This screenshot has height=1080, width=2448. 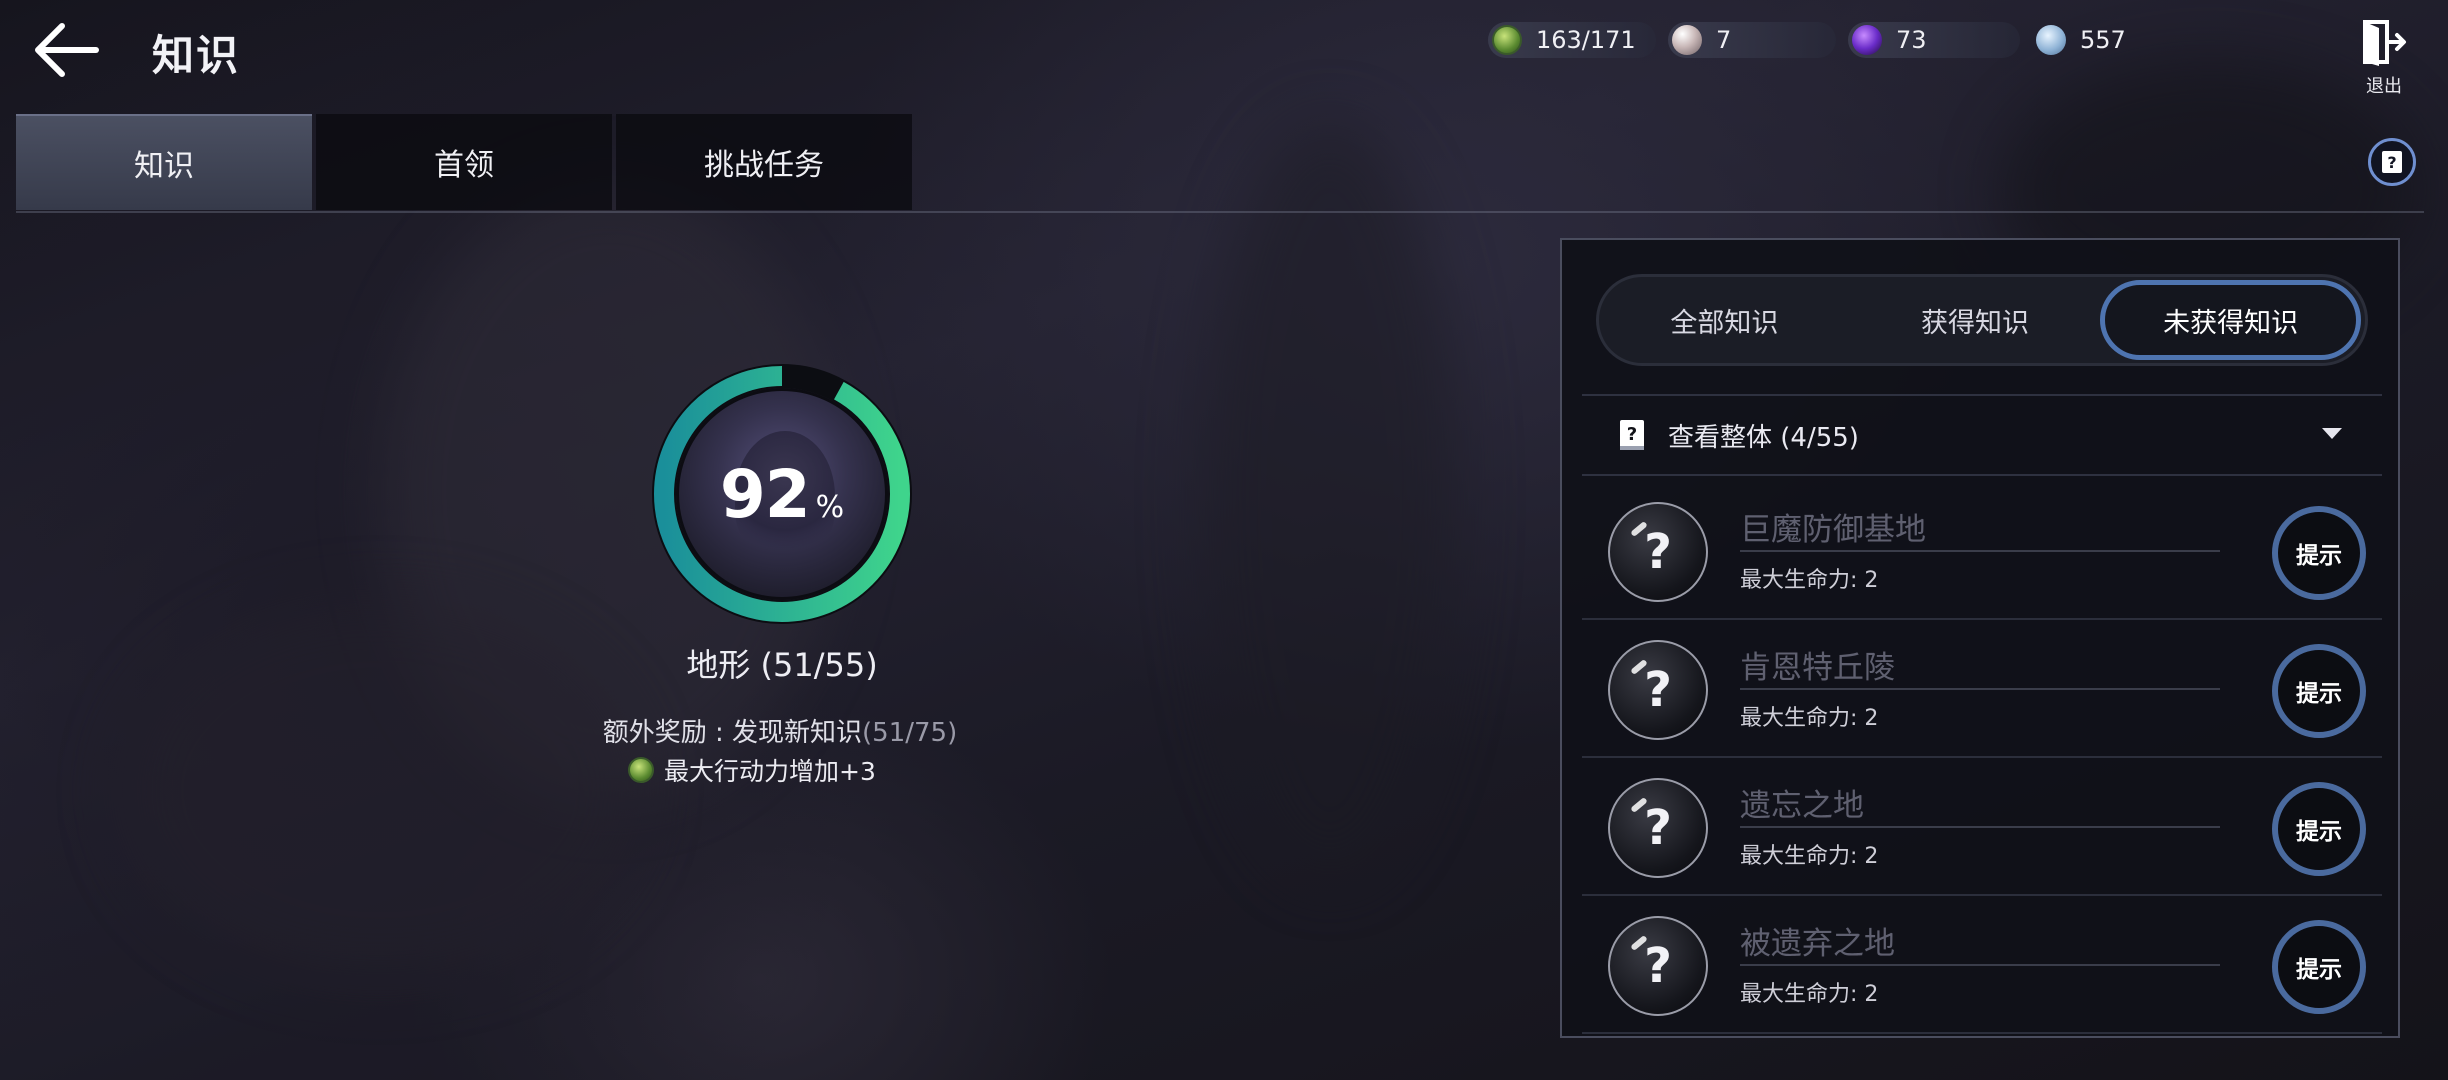 I want to click on list-item: ? 被遗弃之地 最大生命力: 2 提示, so click(x=1982, y=965).